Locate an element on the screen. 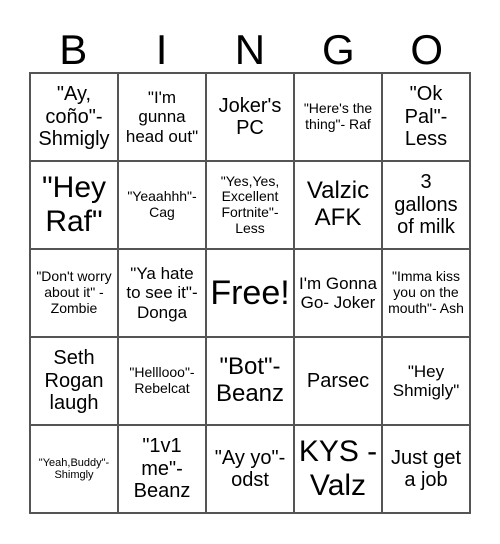 This screenshot has height=544, width=500. cell-text: "Ok Pal"- Less is located at coordinates (426, 117).